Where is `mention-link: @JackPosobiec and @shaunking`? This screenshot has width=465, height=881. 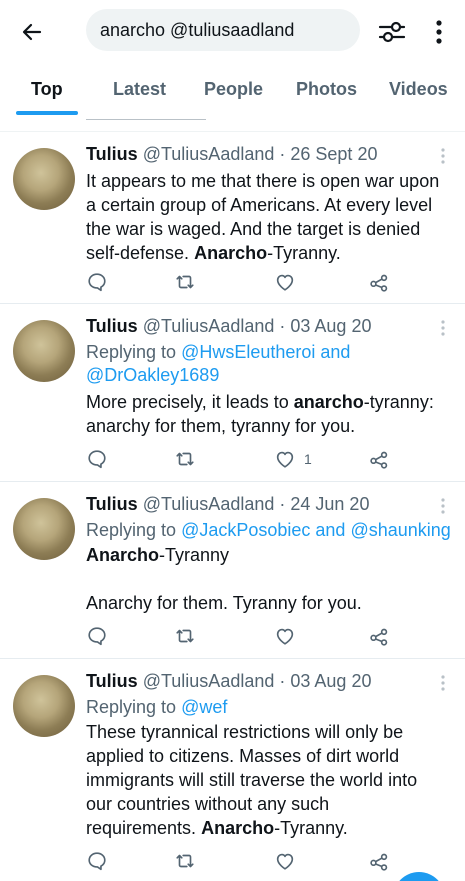 mention-link: @JackPosobiec and @shaunking is located at coordinates (316, 530).